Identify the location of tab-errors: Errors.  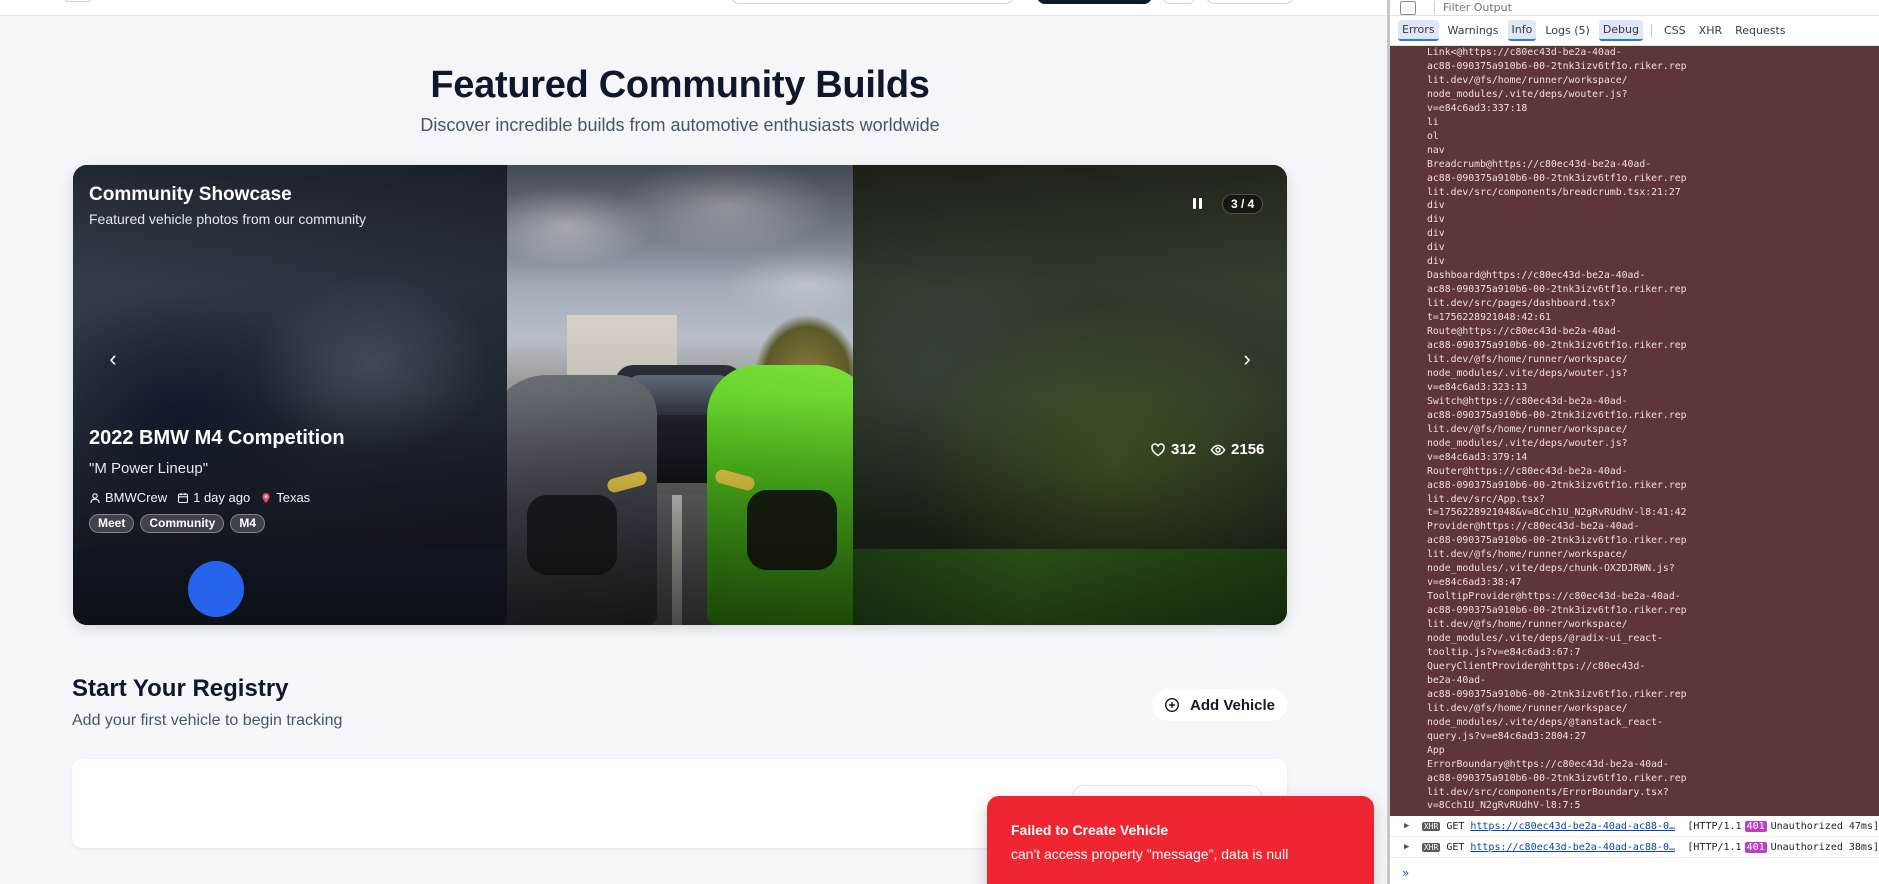
(1418, 30).